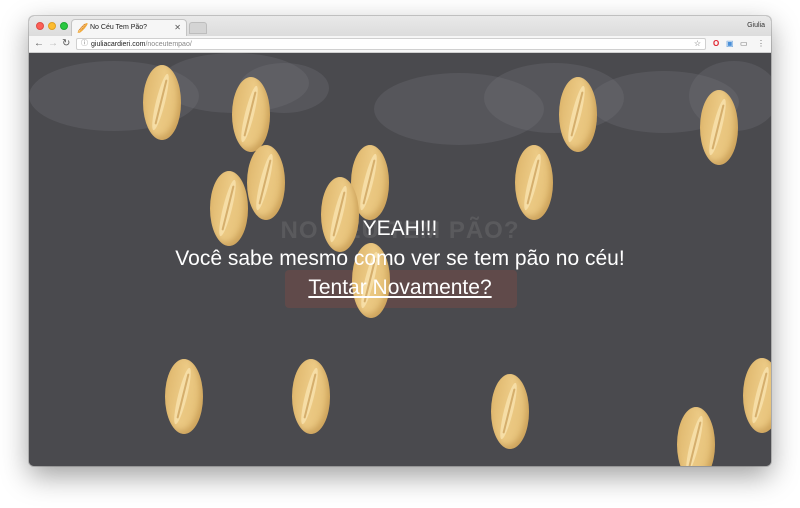  Describe the element at coordinates (52, 26) in the screenshot. I see `minimize-window-button` at that location.